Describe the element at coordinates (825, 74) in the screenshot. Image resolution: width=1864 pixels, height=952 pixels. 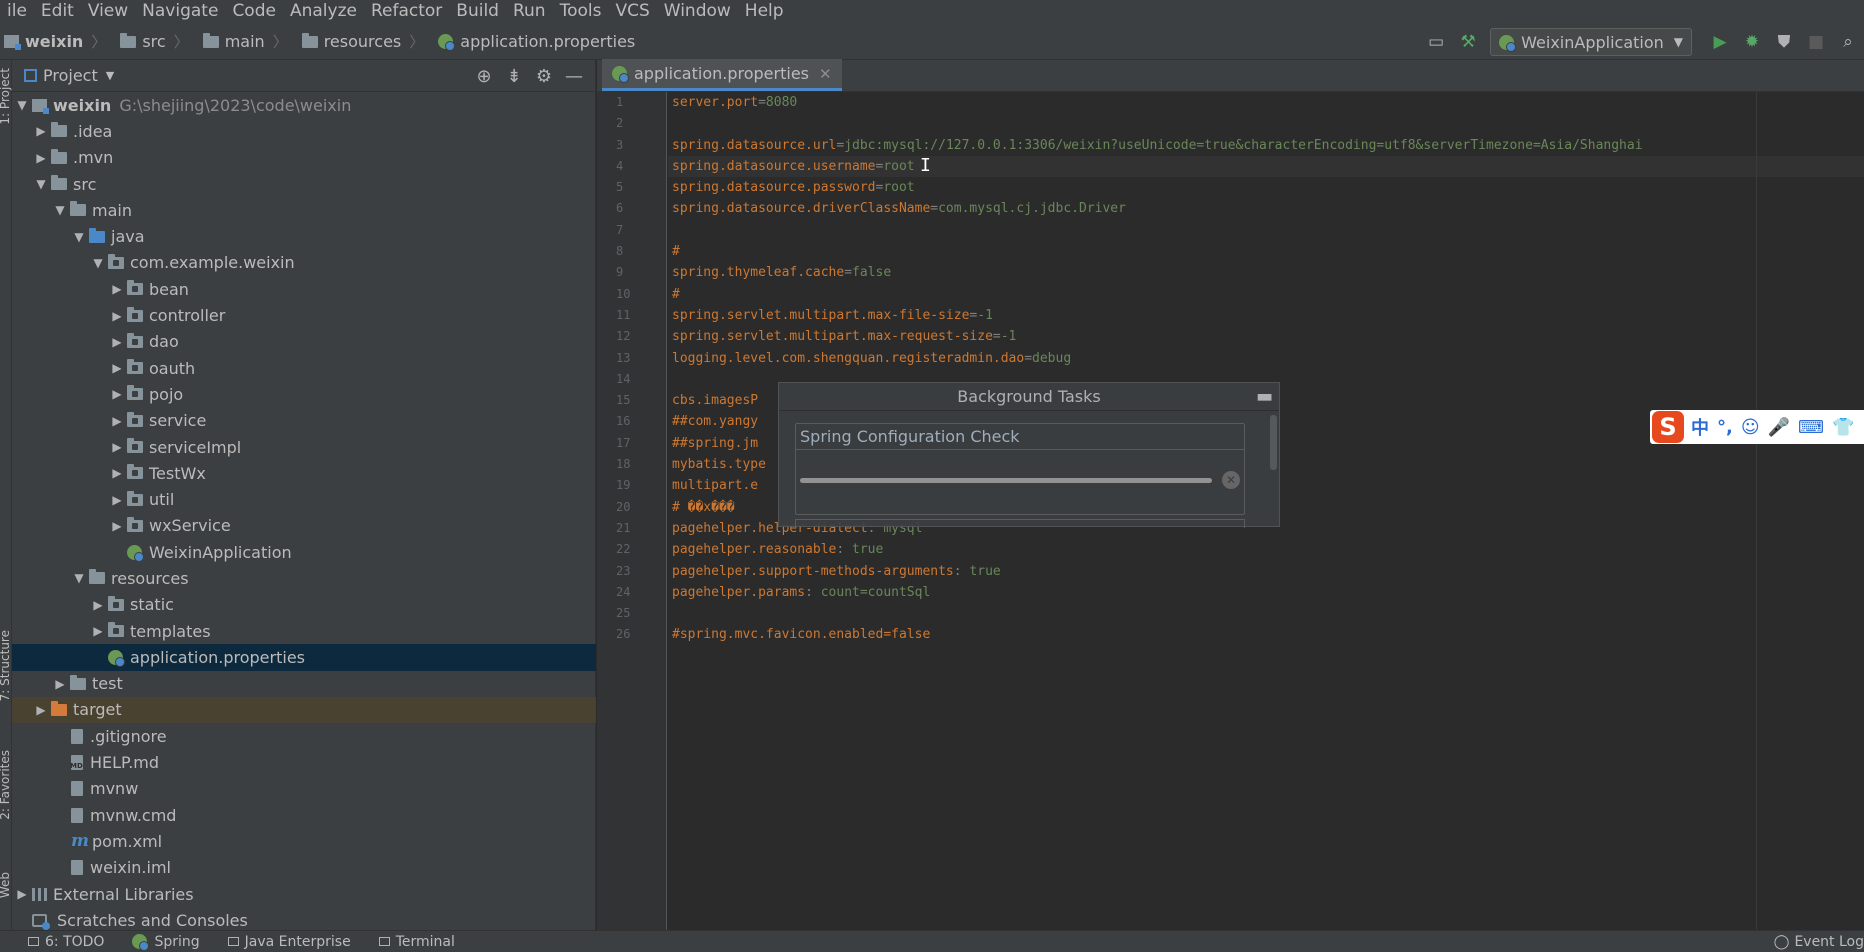
I see `close-icon: ✕` at that location.